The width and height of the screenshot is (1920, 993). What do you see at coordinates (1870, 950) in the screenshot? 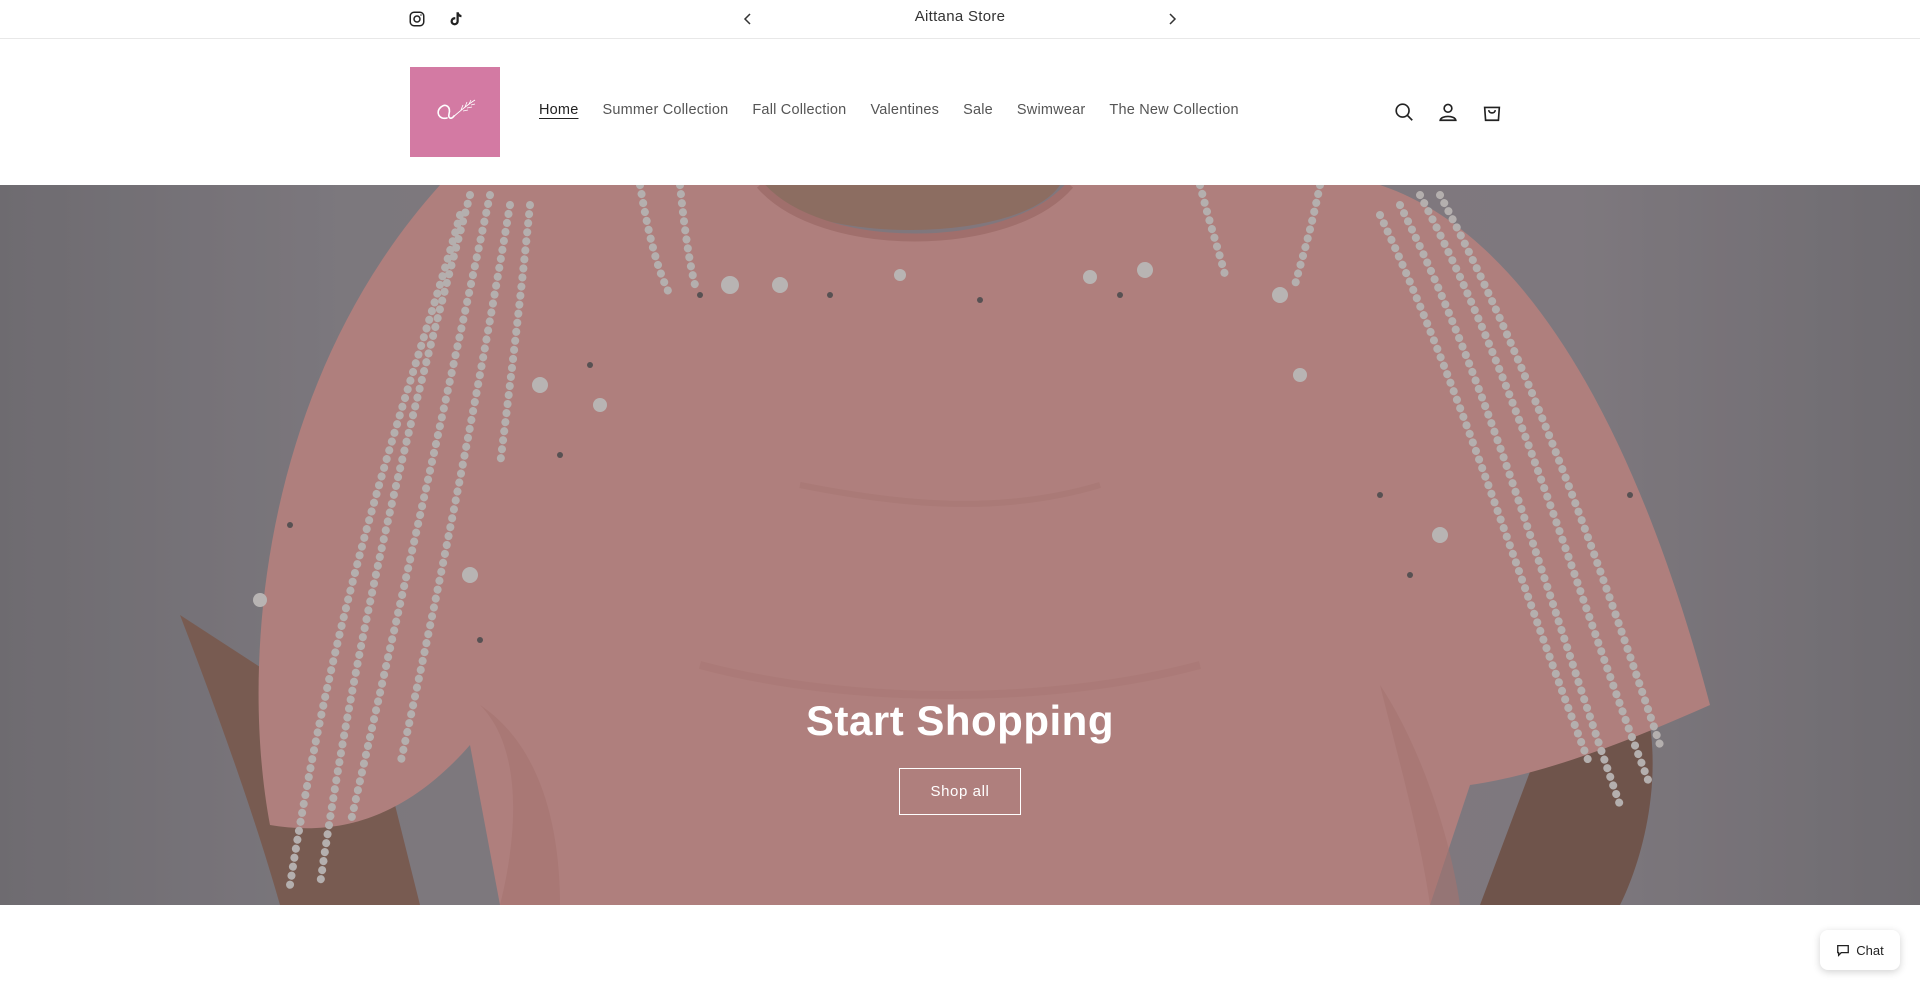
I see `chat-label: Chat` at bounding box center [1870, 950].